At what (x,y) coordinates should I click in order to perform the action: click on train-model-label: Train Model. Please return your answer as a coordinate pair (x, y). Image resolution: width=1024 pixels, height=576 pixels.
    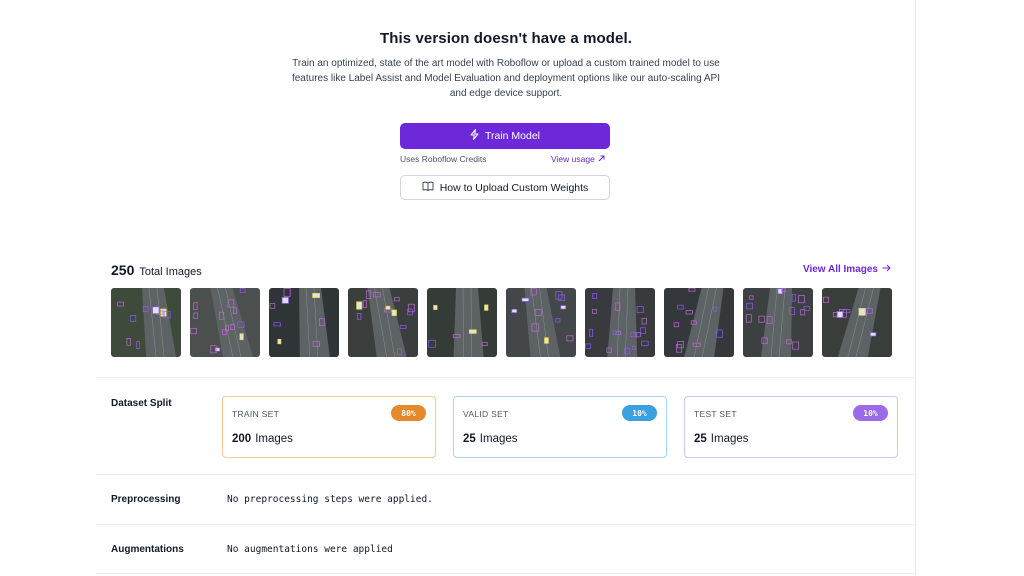
    Looking at the image, I should click on (512, 136).